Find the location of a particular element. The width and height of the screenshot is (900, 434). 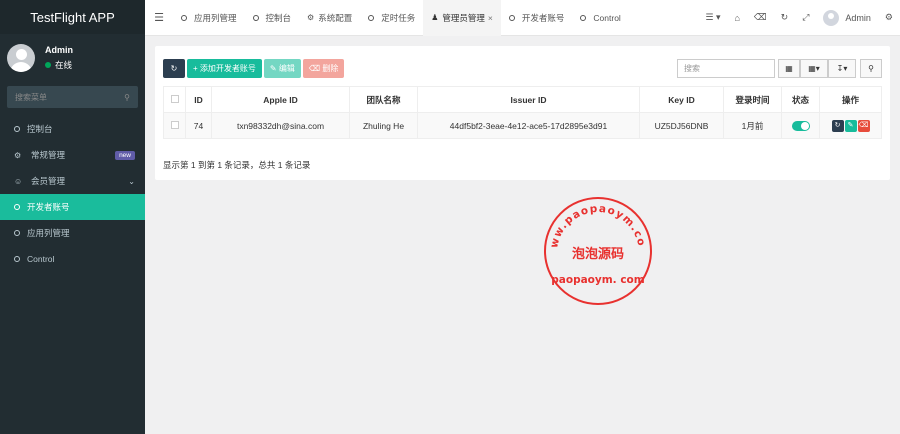

user-icon: ♟ is located at coordinates (435, 17).